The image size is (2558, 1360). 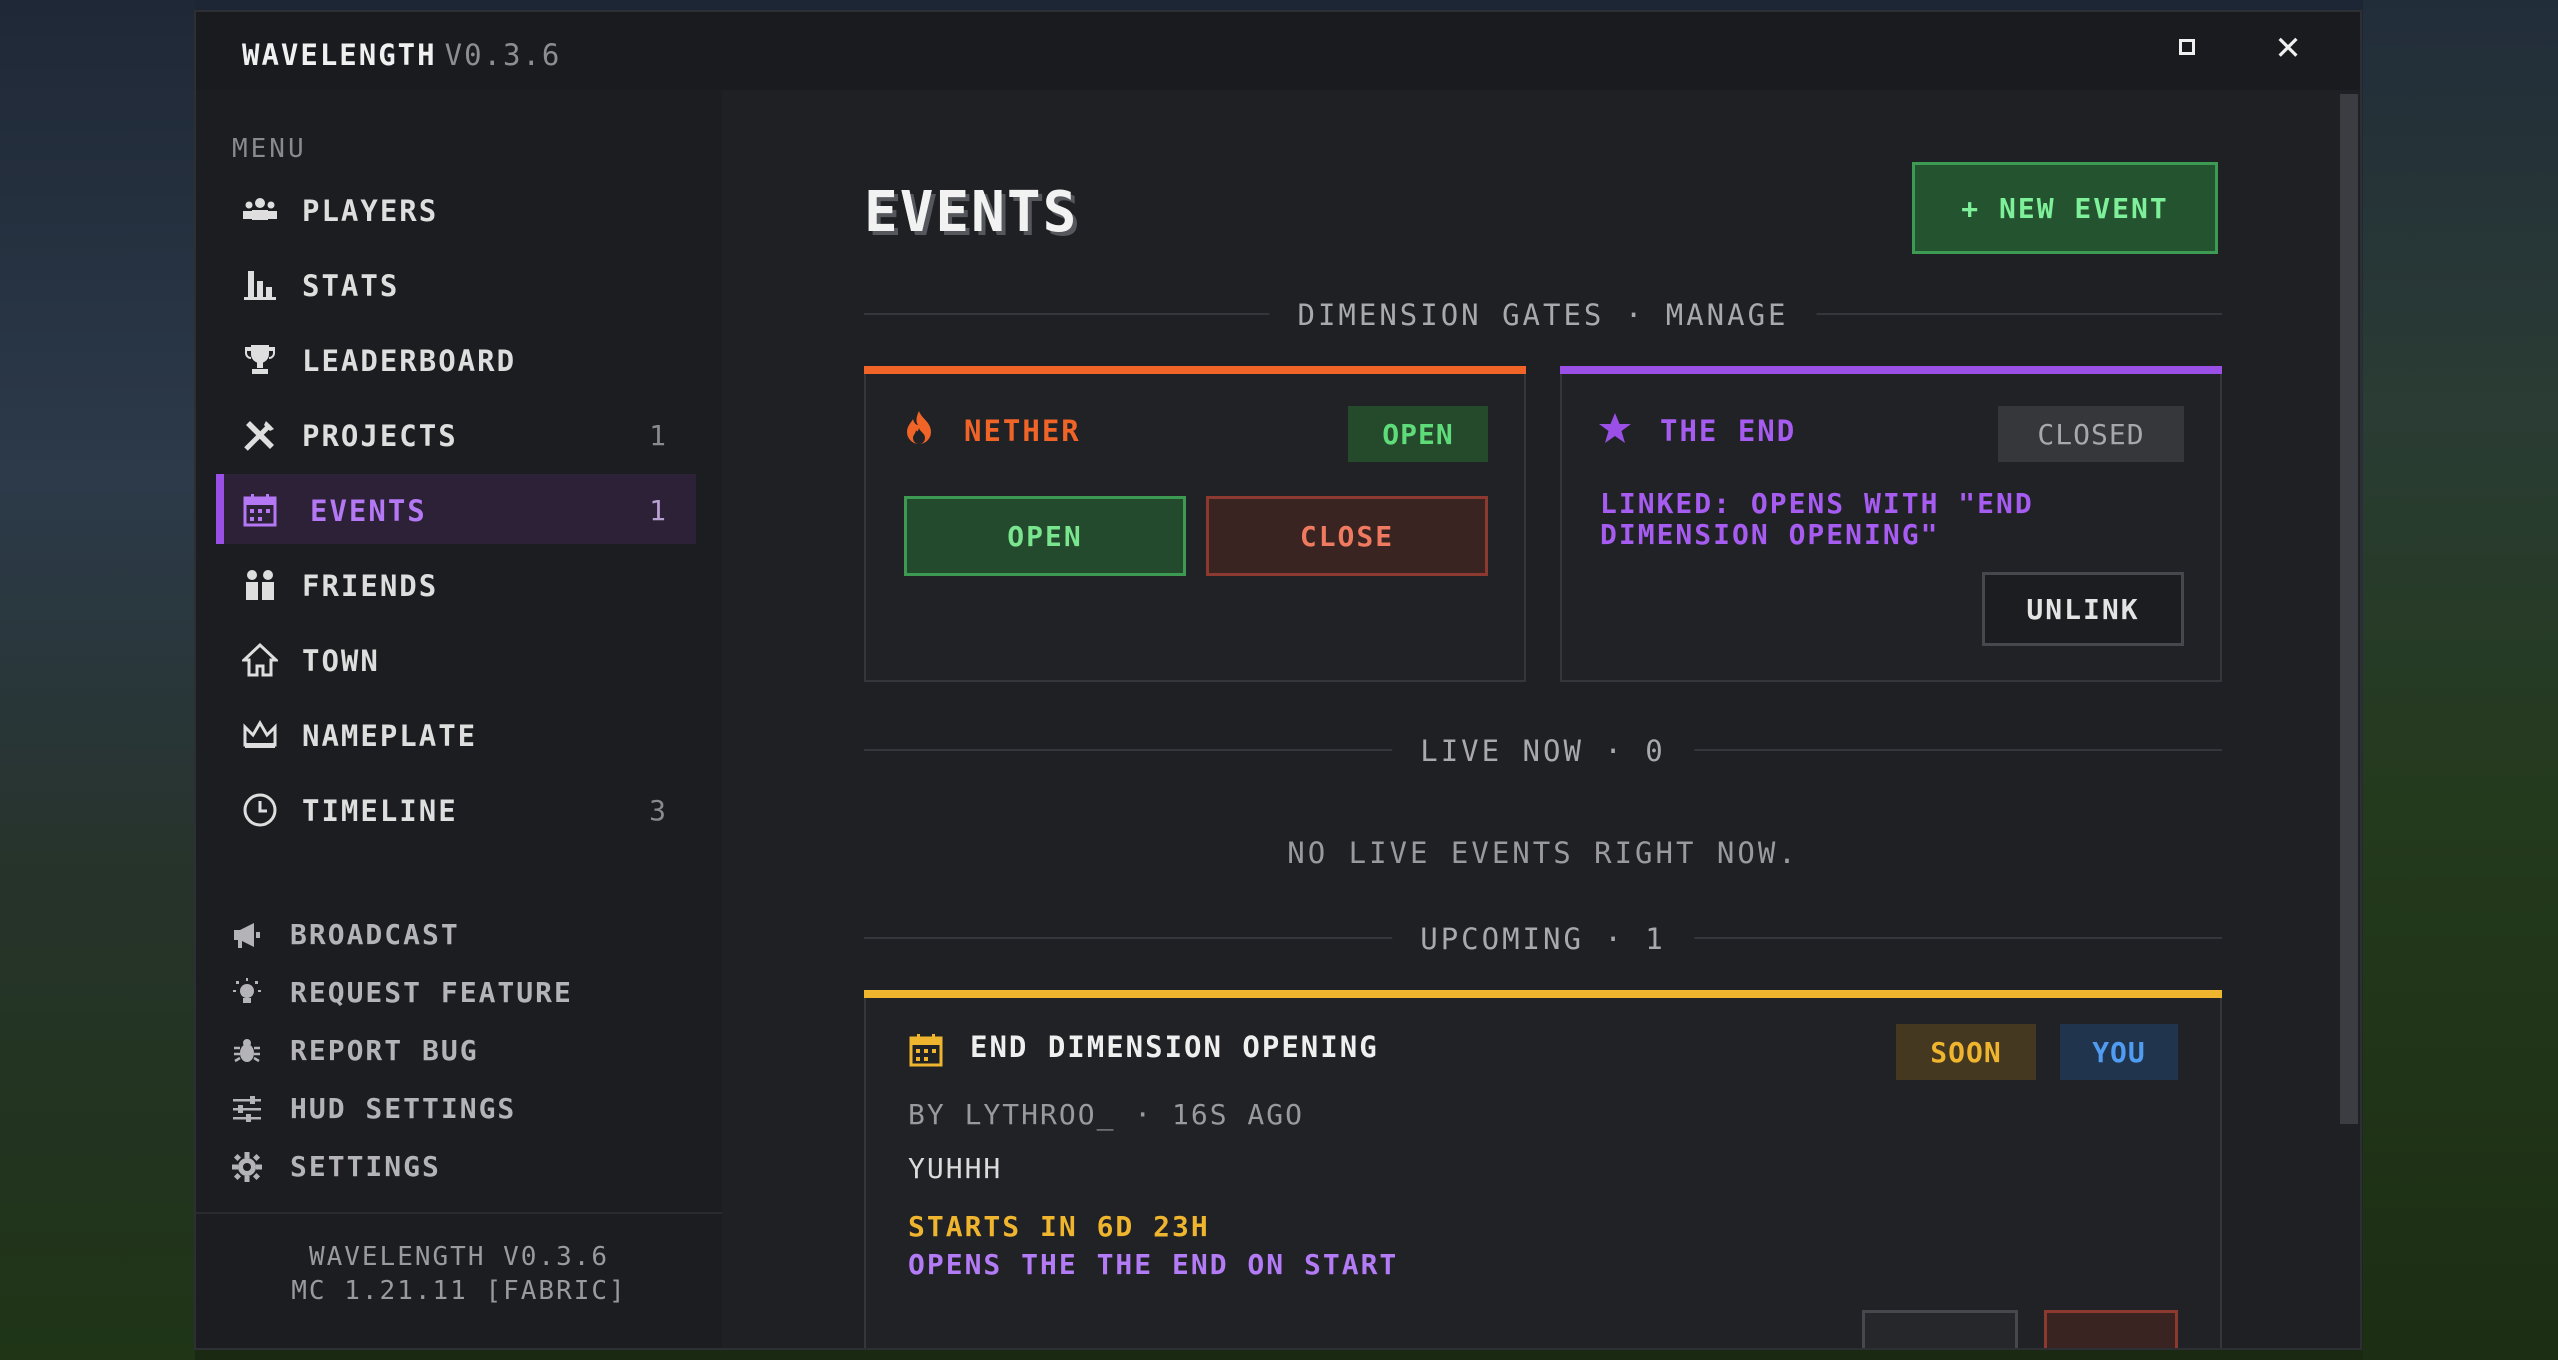 I want to click on new-event-button: + NEW EVENT, so click(x=2065, y=208).